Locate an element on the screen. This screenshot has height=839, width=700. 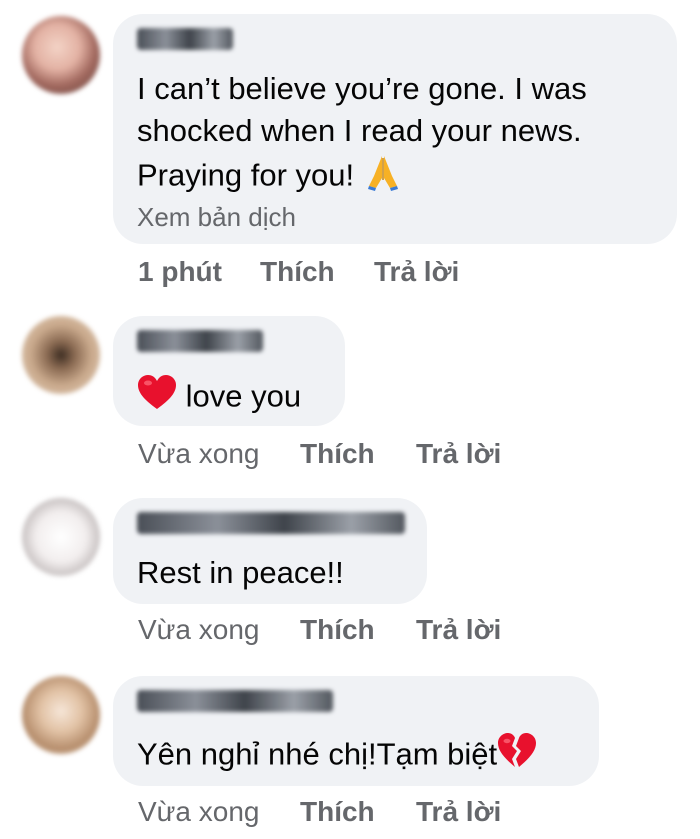
folded-hands-icon is located at coordinates (383, 177).